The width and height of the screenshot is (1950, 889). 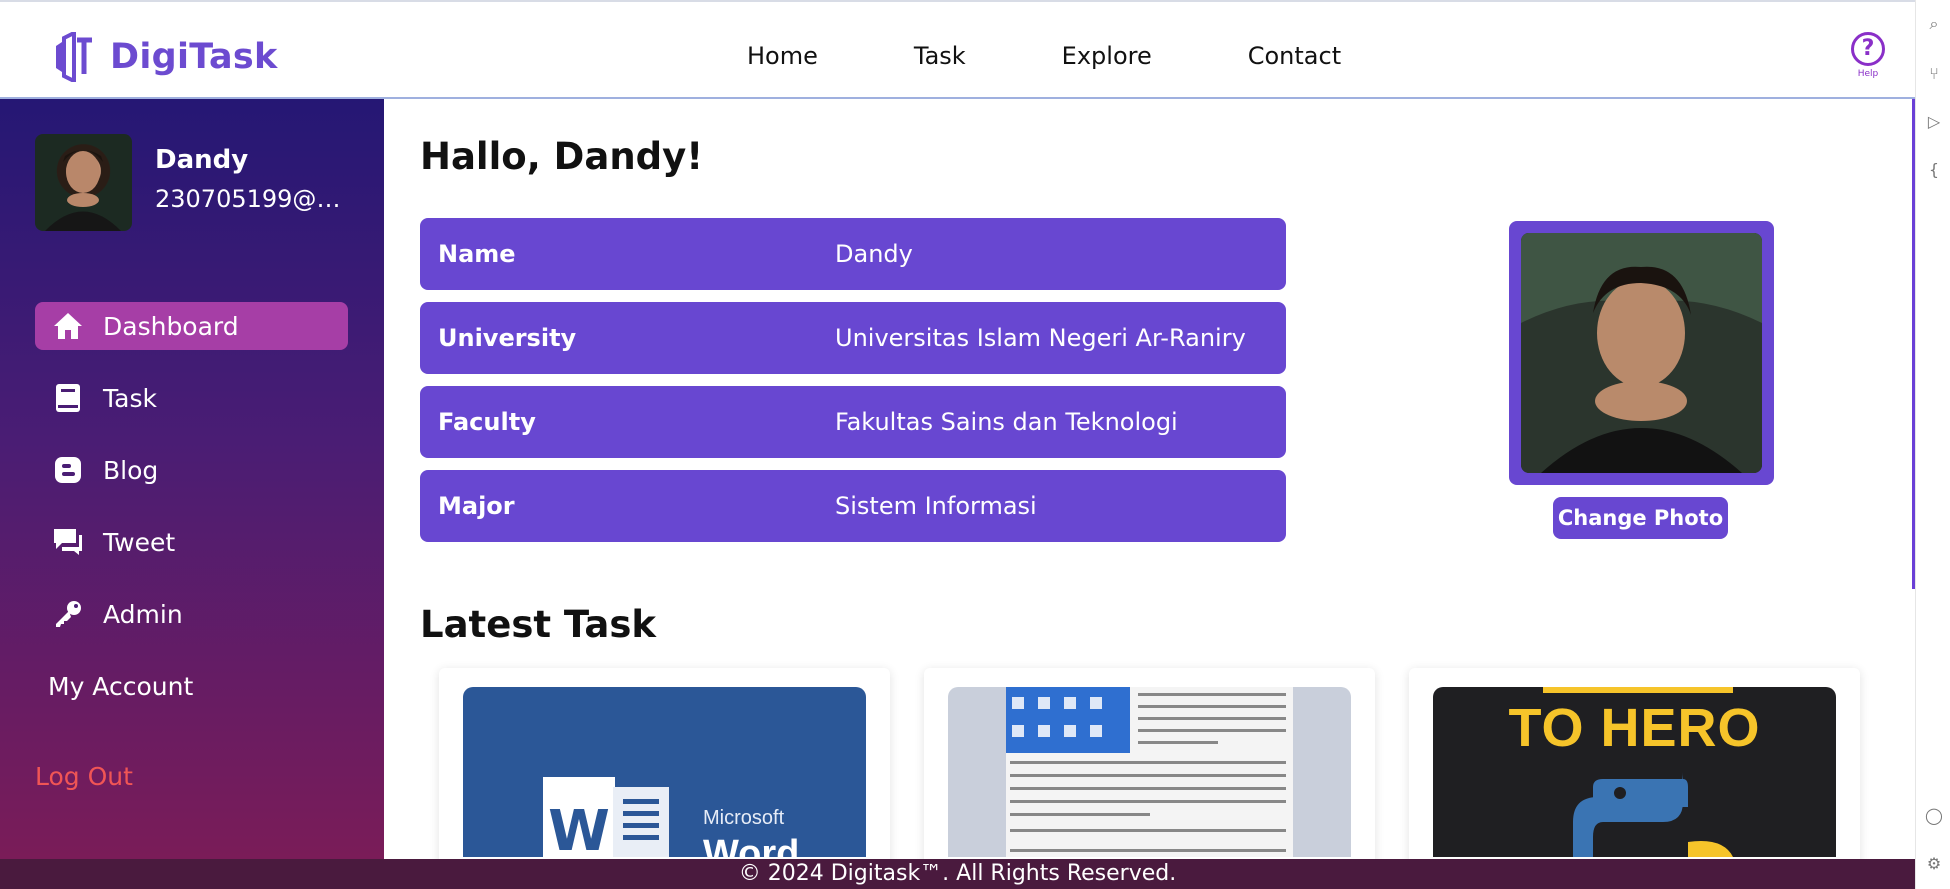 What do you see at coordinates (1868, 74) in the screenshot?
I see `help-label: Help` at bounding box center [1868, 74].